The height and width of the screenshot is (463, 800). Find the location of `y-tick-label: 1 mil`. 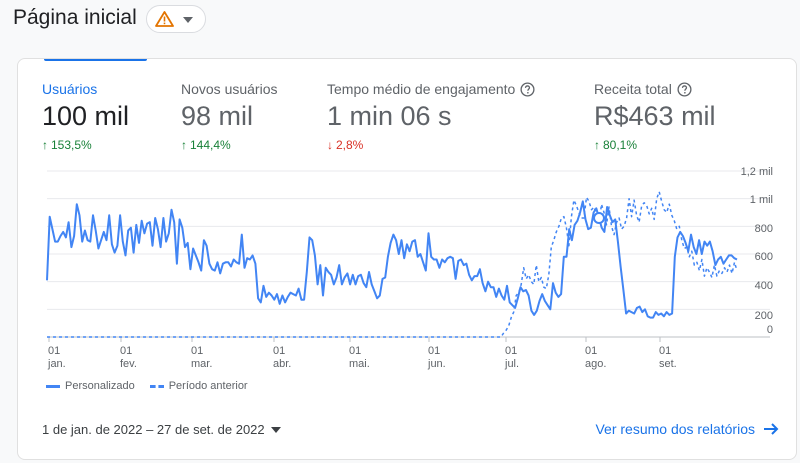

y-tick-label: 1 mil is located at coordinates (761, 200).